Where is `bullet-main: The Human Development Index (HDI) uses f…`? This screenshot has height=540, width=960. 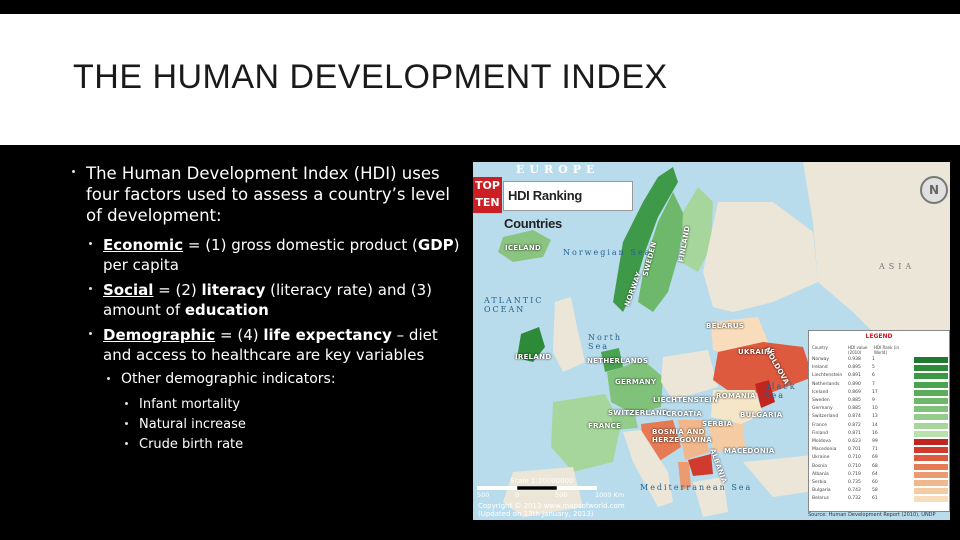
bullet-main: The Human Development Index (HDI) uses f… is located at coordinates (266, 194).